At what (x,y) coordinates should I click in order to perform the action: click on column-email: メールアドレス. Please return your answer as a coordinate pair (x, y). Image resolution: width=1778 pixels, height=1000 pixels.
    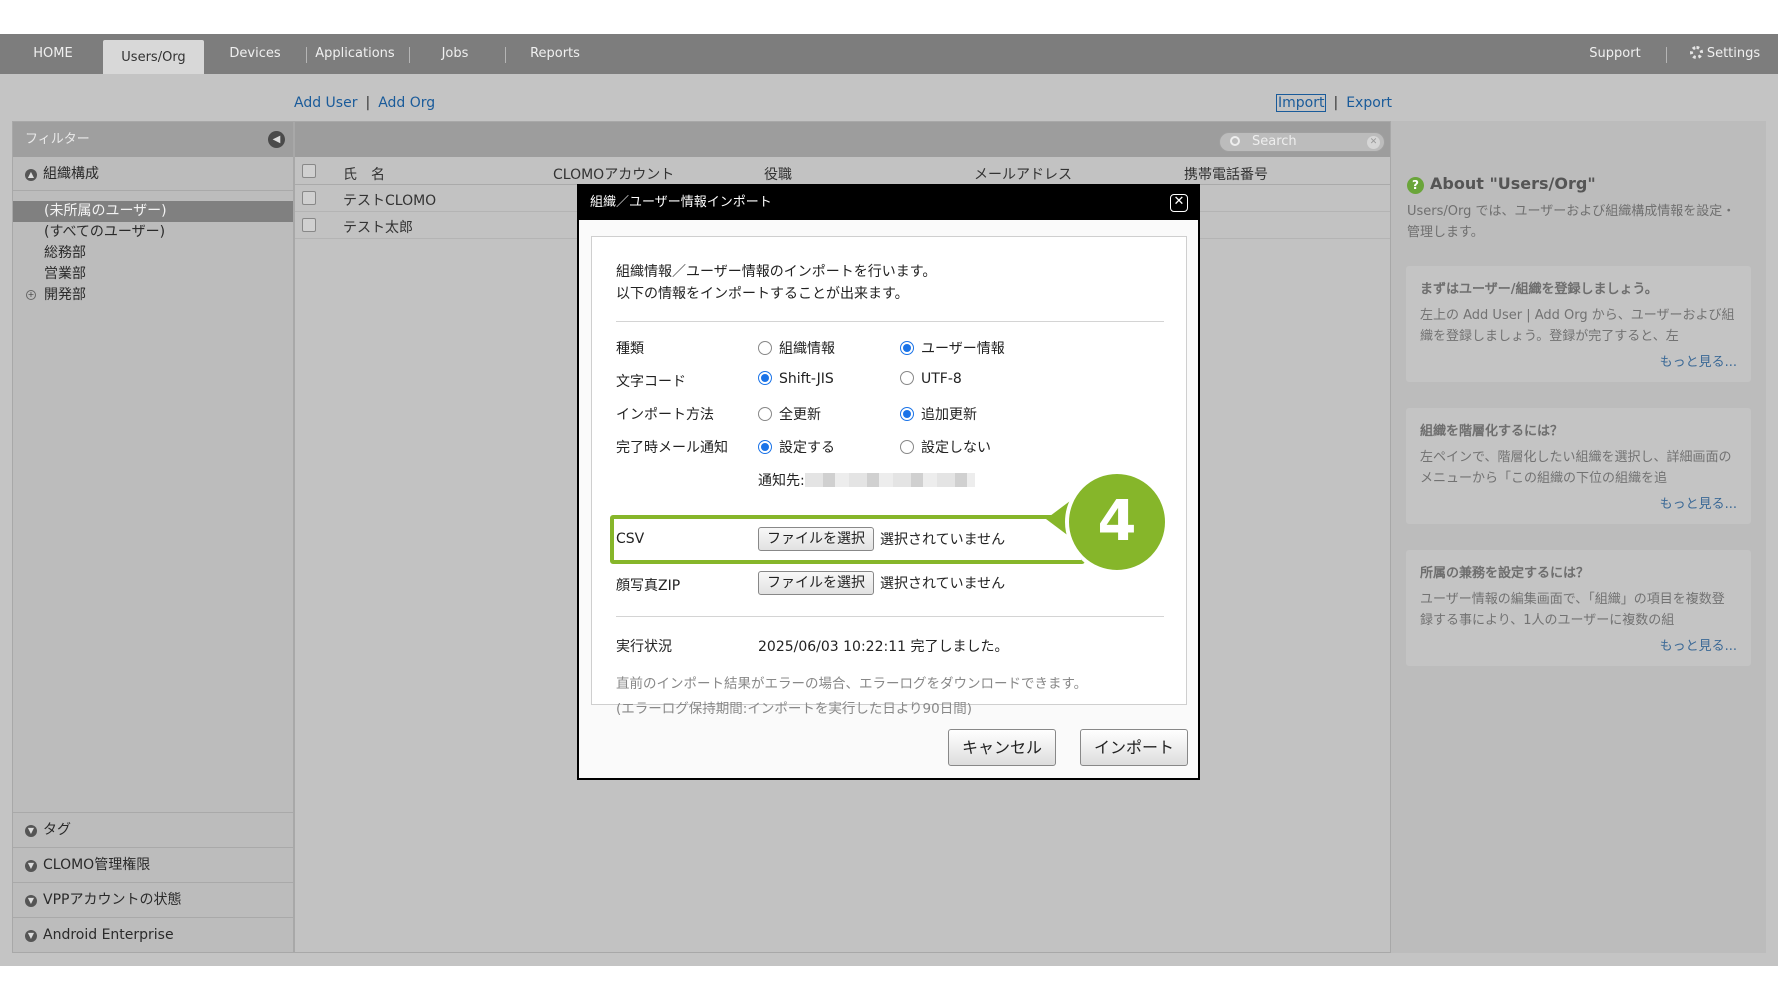
    Looking at the image, I should click on (1023, 174).